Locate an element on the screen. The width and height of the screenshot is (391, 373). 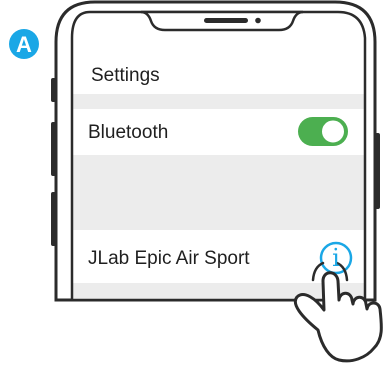
settings-title: Settings is located at coordinates (125, 75).